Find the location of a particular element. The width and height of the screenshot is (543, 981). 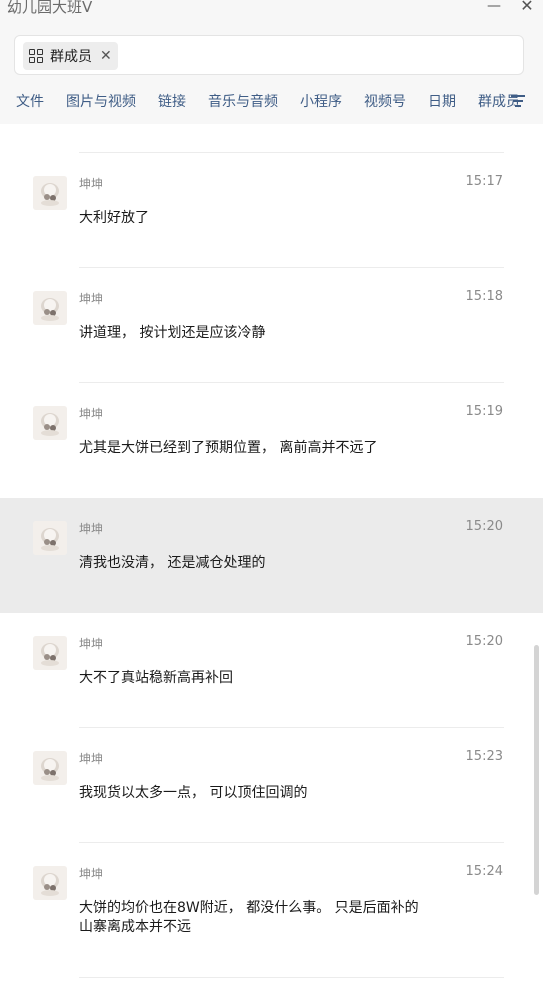

message-time: 15:19 is located at coordinates (484, 411).